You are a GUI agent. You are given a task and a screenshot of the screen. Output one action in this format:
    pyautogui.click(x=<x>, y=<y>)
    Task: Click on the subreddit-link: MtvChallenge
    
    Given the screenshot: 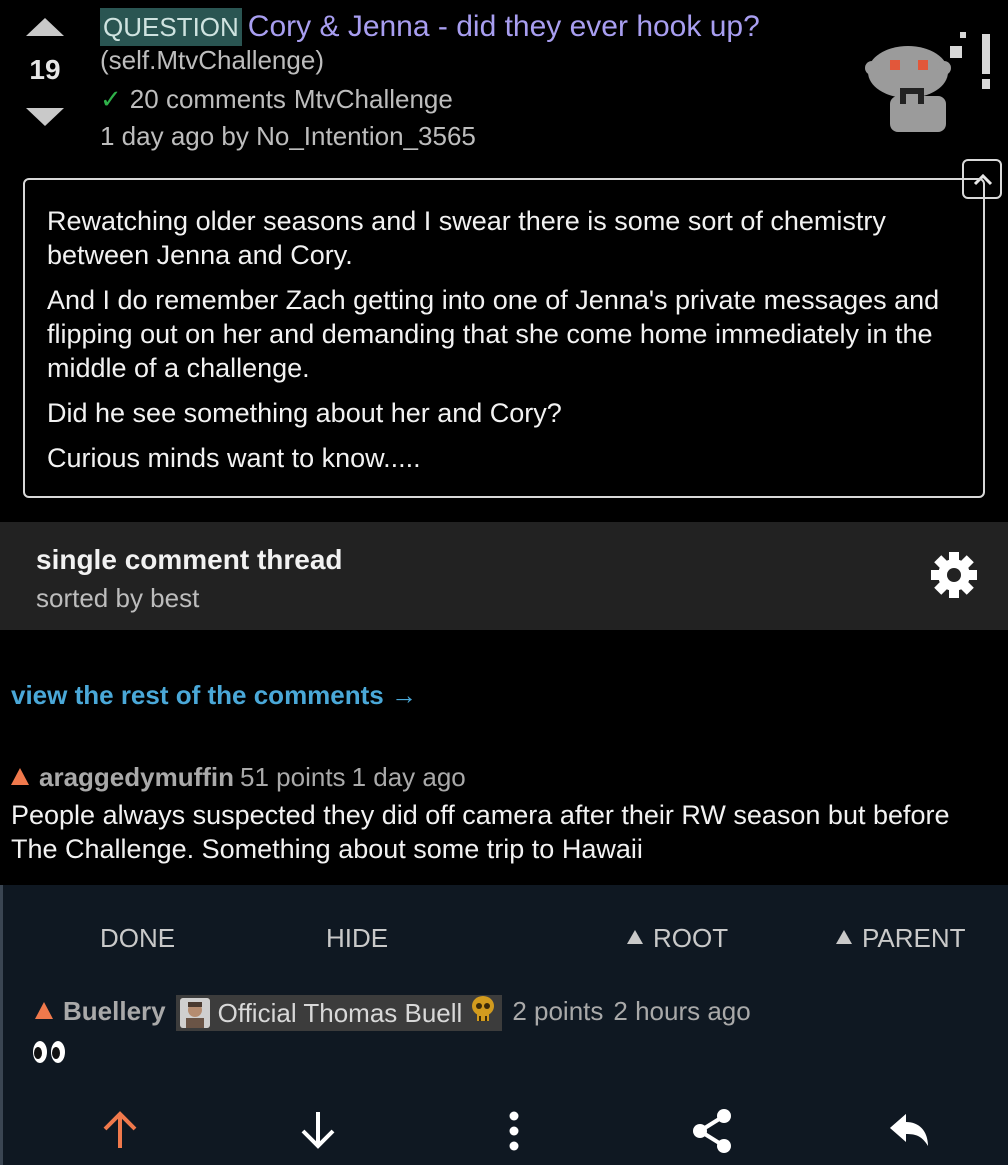 What is the action you would take?
    pyautogui.click(x=373, y=99)
    